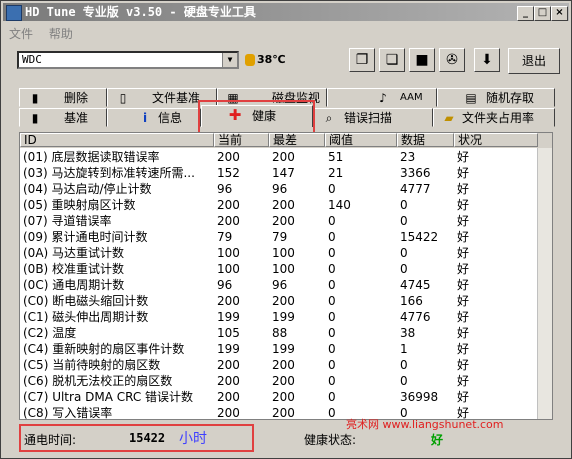 The height and width of the screenshot is (459, 572). What do you see at coordinates (21, 32) in the screenshot?
I see `menu-file: 文件` at bounding box center [21, 32].